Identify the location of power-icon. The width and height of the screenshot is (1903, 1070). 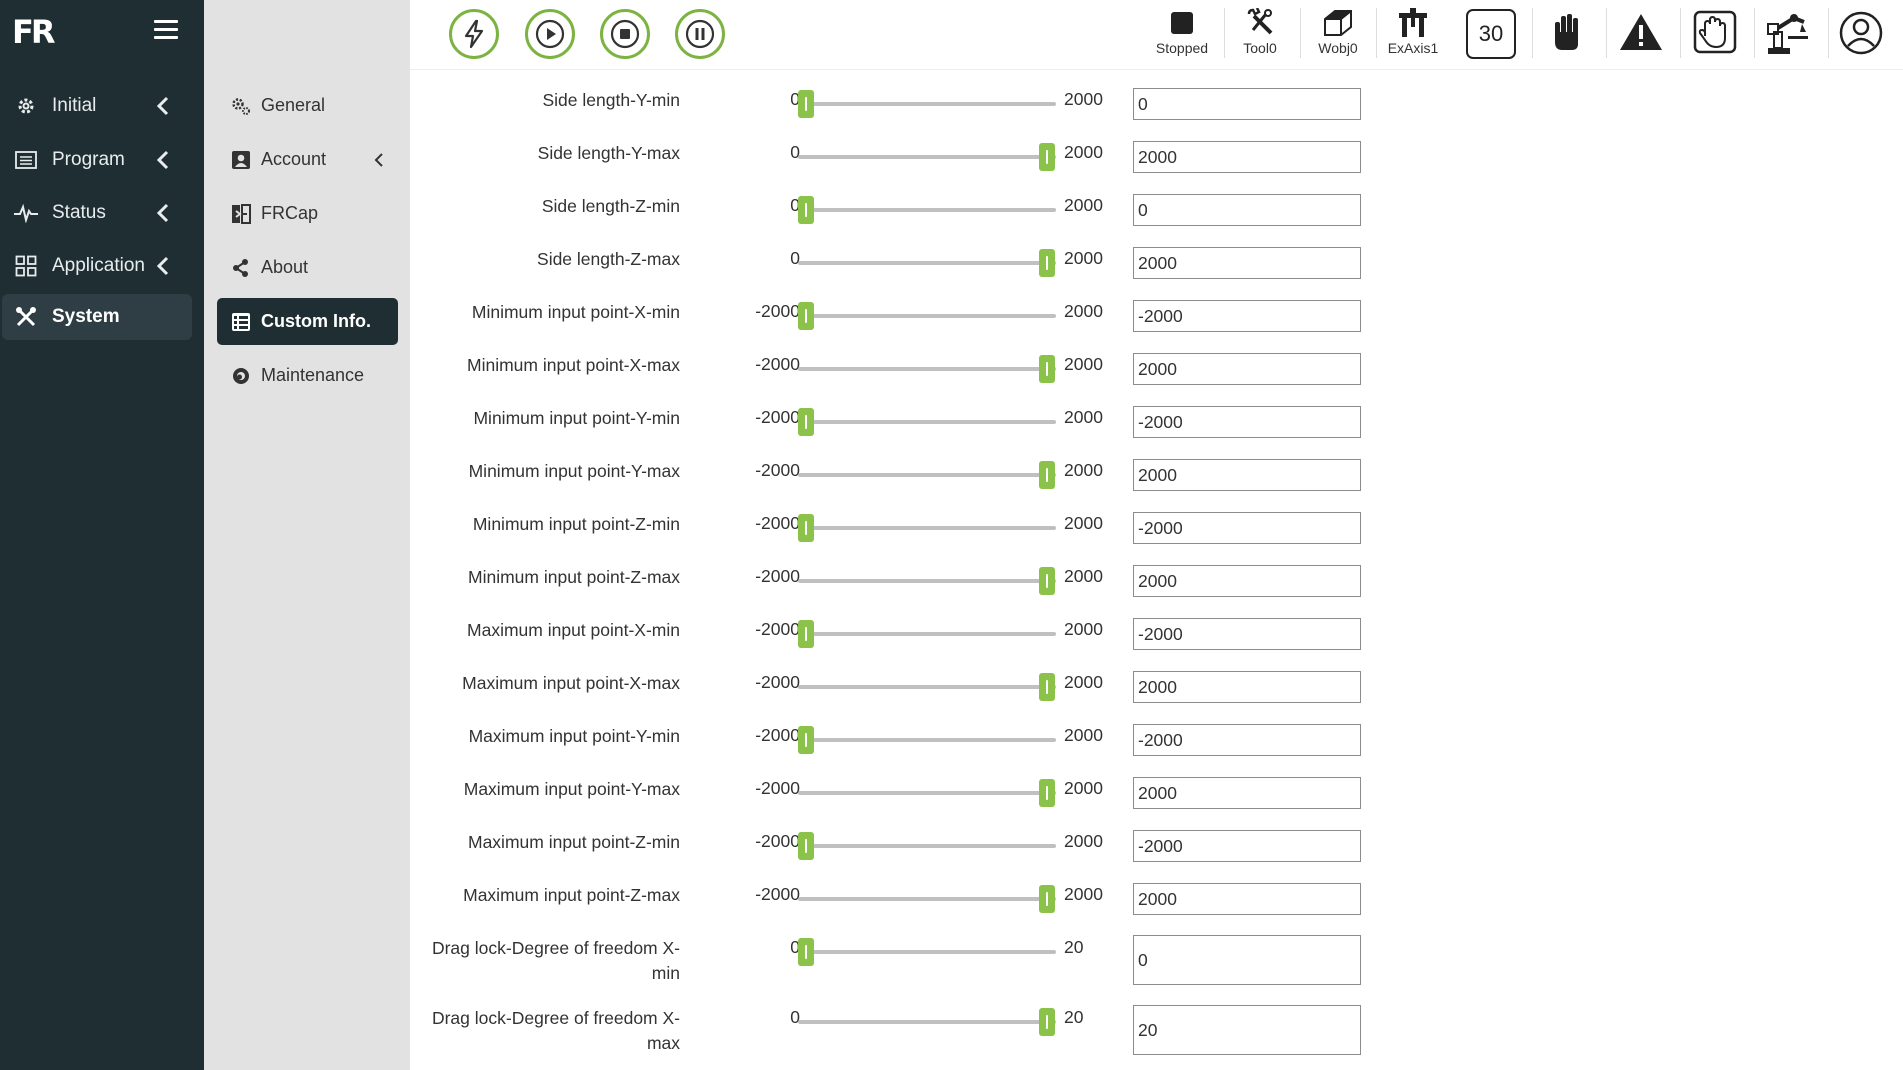
(474, 34).